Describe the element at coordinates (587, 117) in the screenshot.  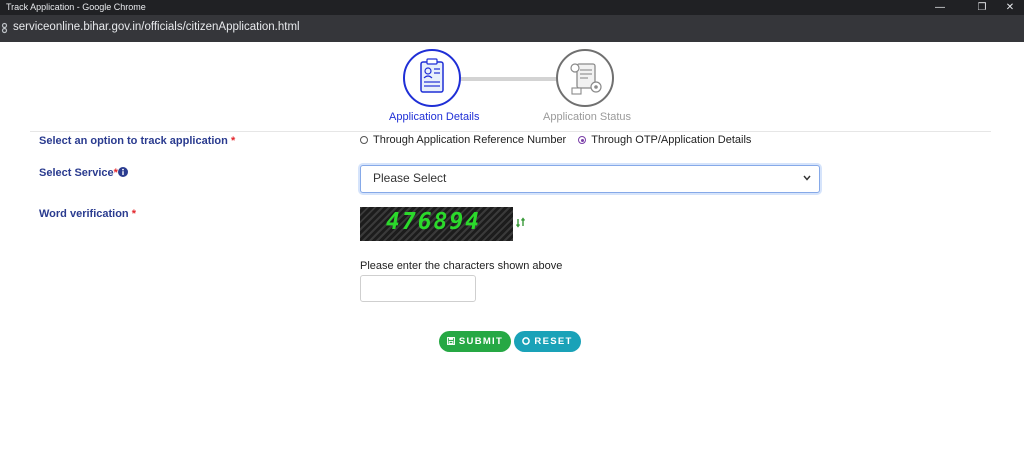
I see `step-label-application-status: Application Status` at that location.